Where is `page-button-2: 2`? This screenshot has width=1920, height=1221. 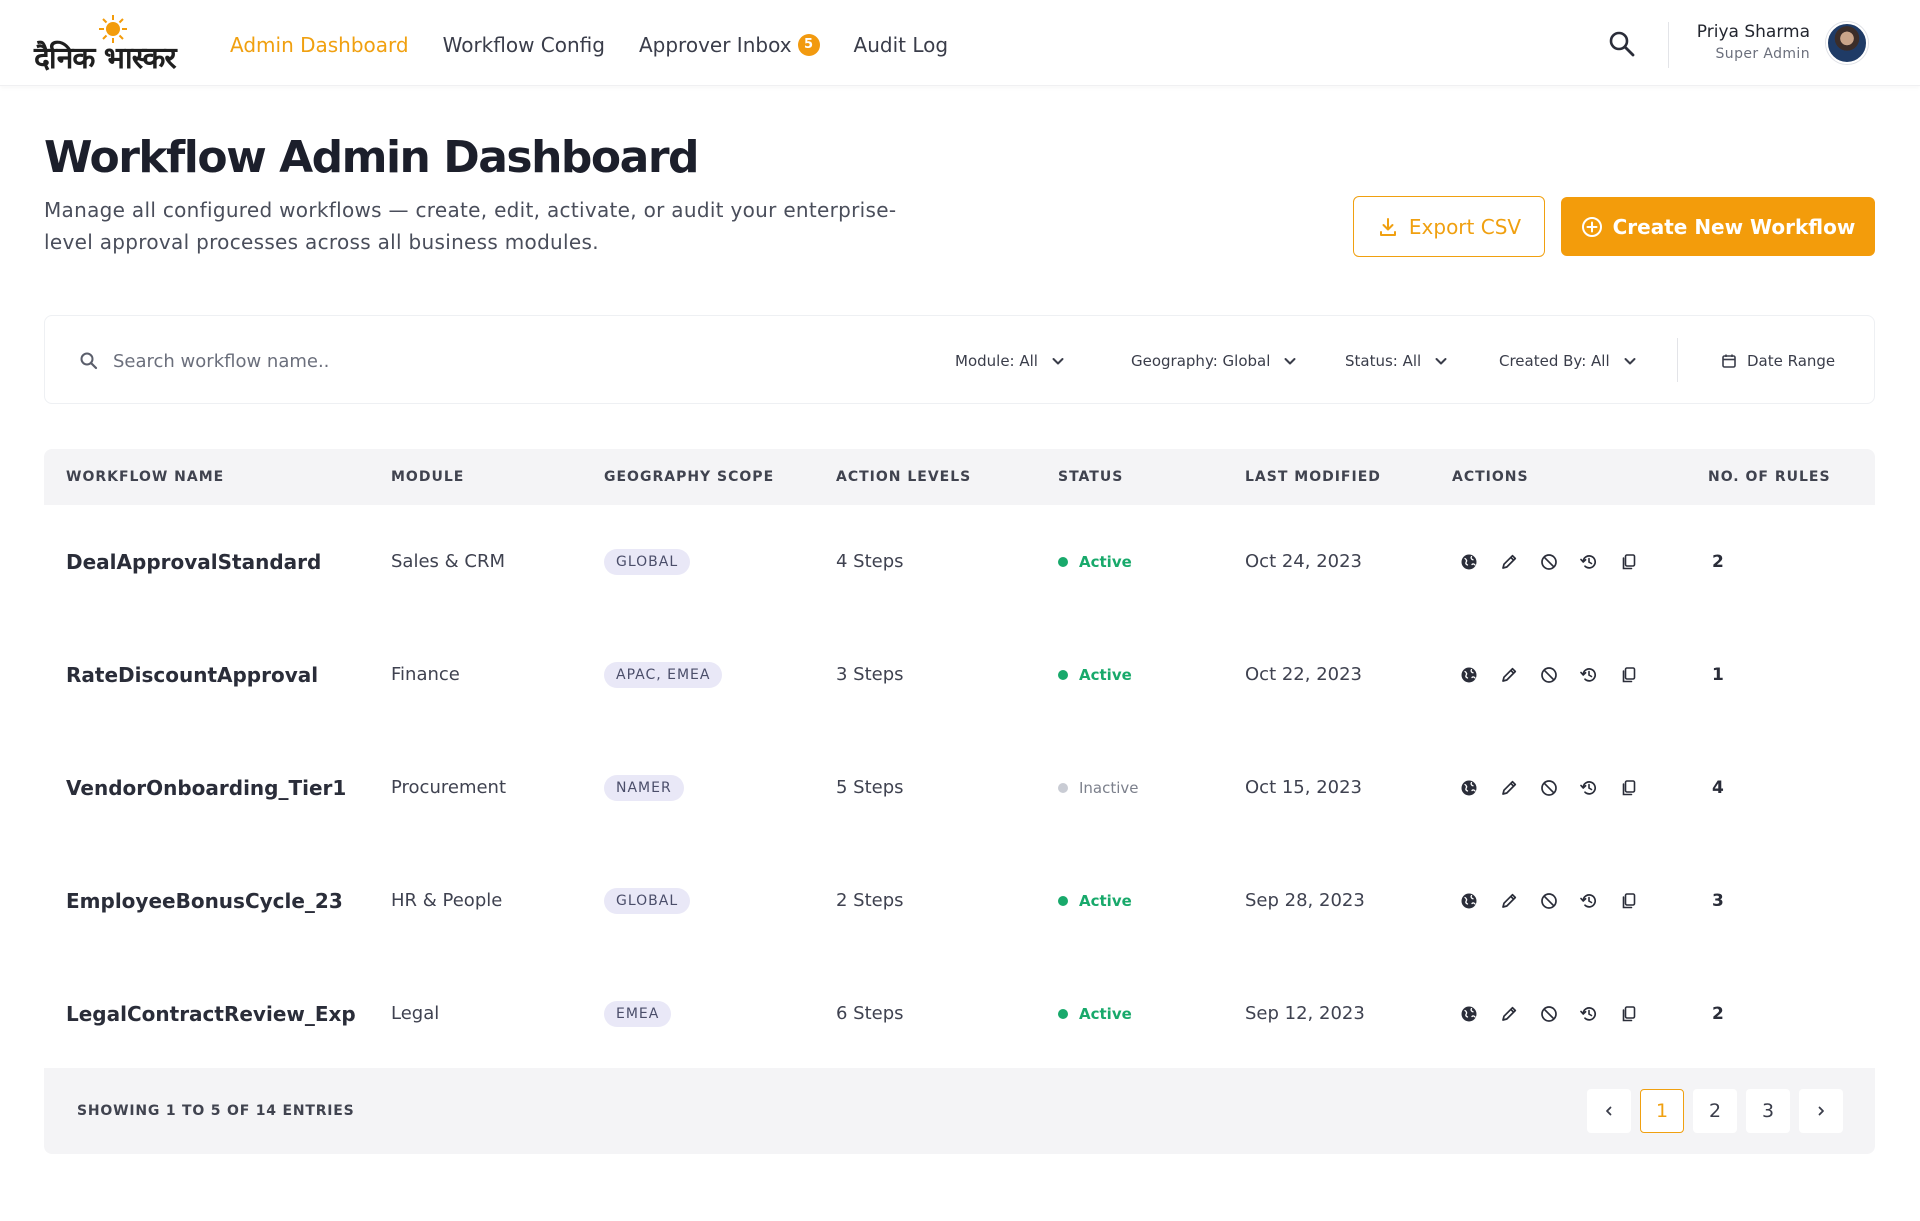
page-button-2: 2 is located at coordinates (1715, 1111).